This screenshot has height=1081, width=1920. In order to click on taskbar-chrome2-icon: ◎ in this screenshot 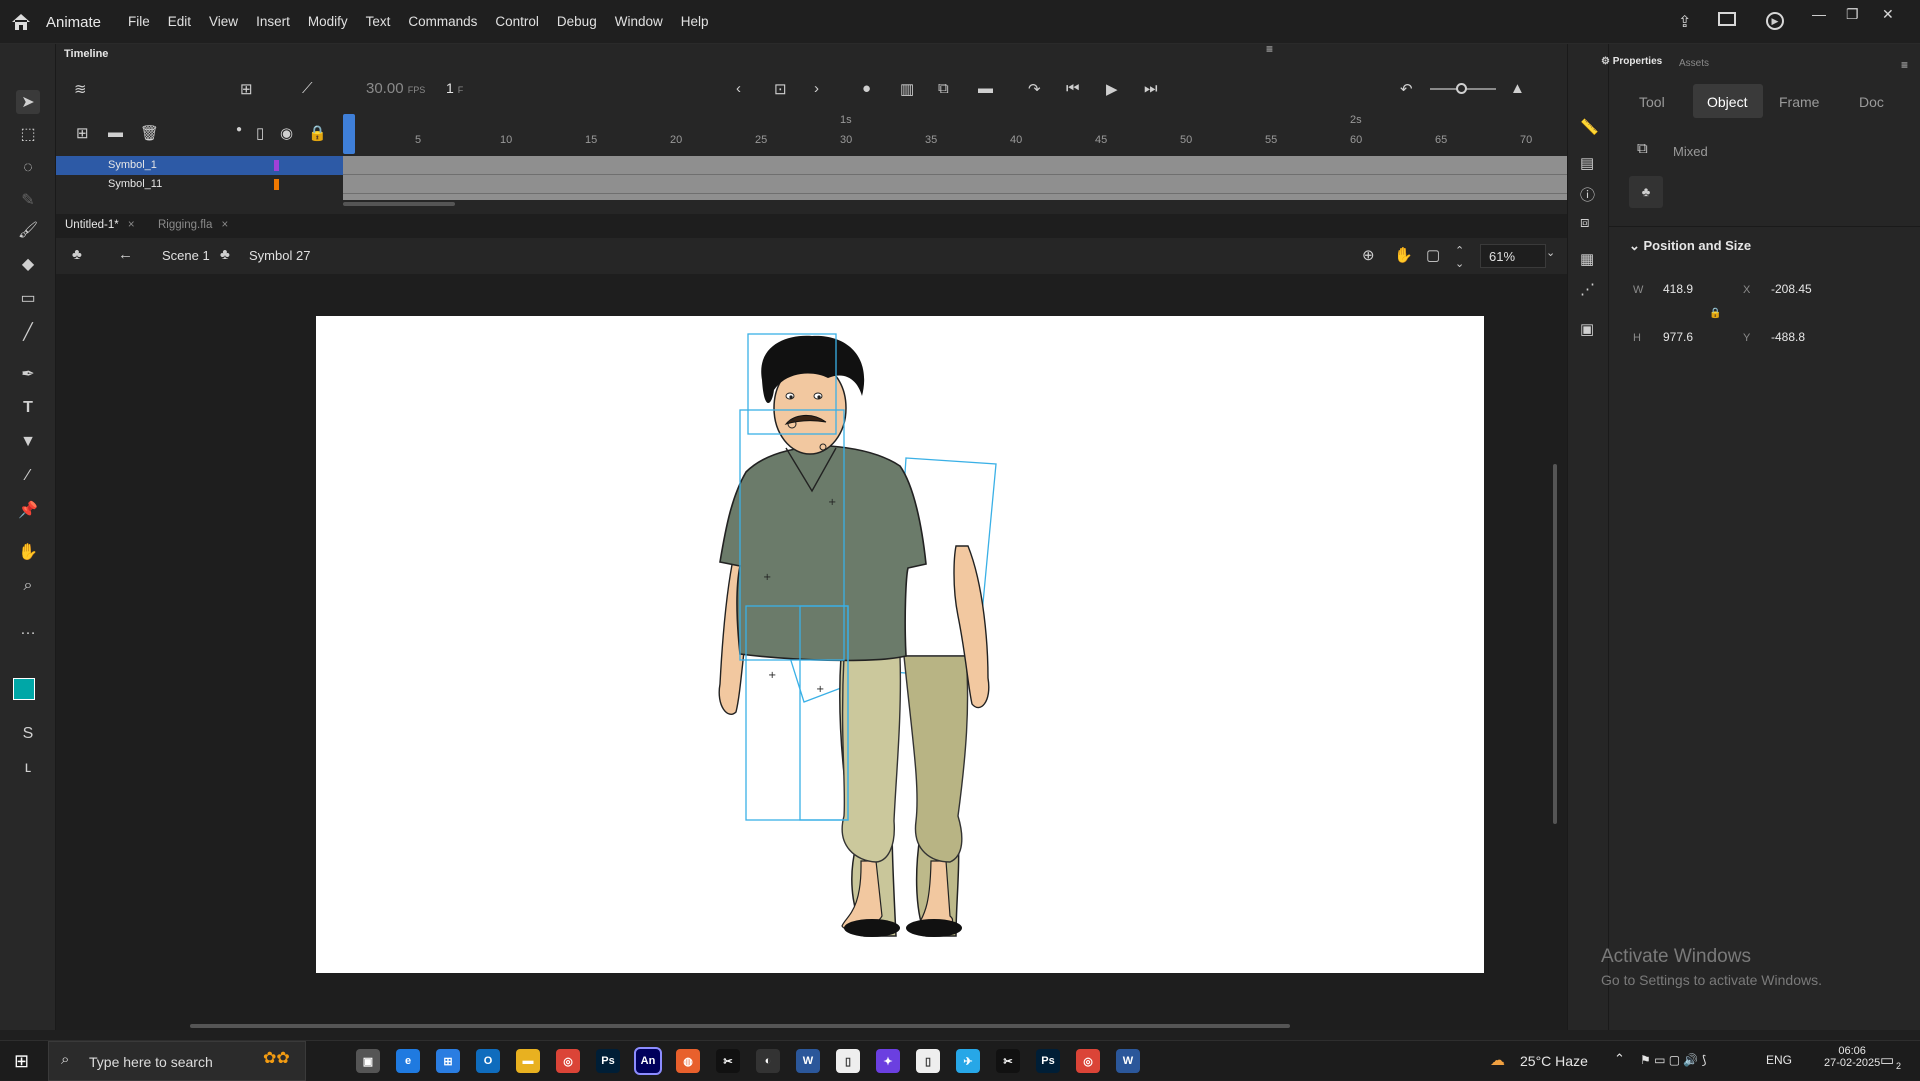, I will do `click(1088, 1061)`.